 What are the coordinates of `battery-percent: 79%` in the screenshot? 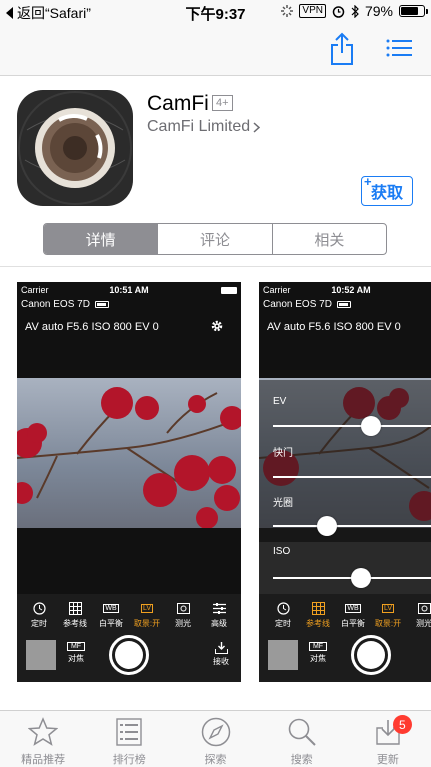 It's located at (378, 11).